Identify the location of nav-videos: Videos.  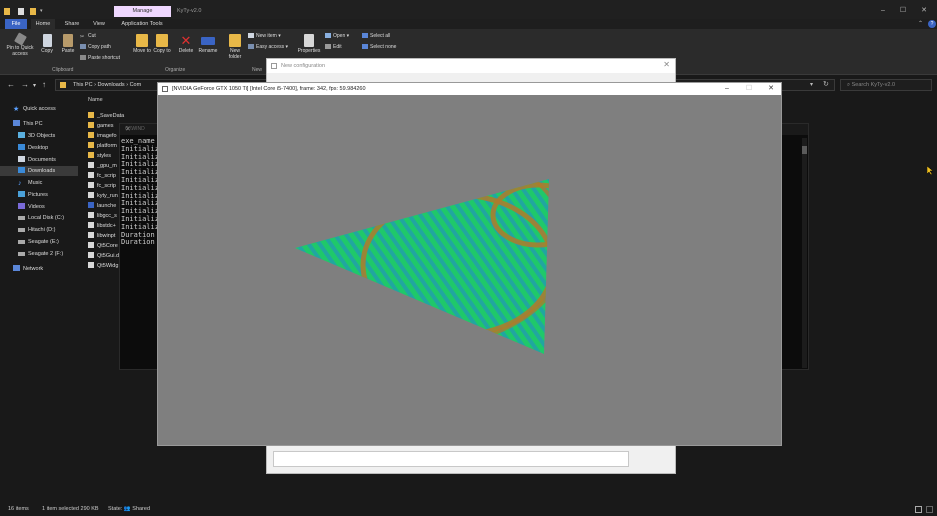
(31, 207).